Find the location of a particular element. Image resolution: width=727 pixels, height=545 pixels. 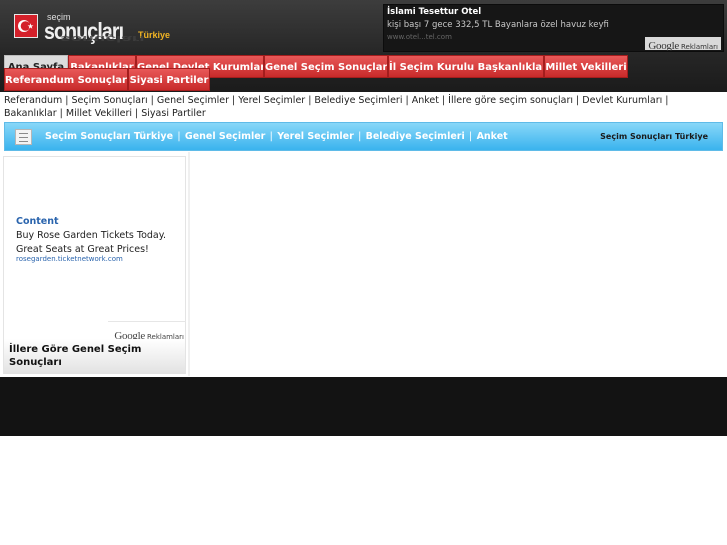

nav-millet-vekilleri: Millet Vekilleri is located at coordinates (586, 66).